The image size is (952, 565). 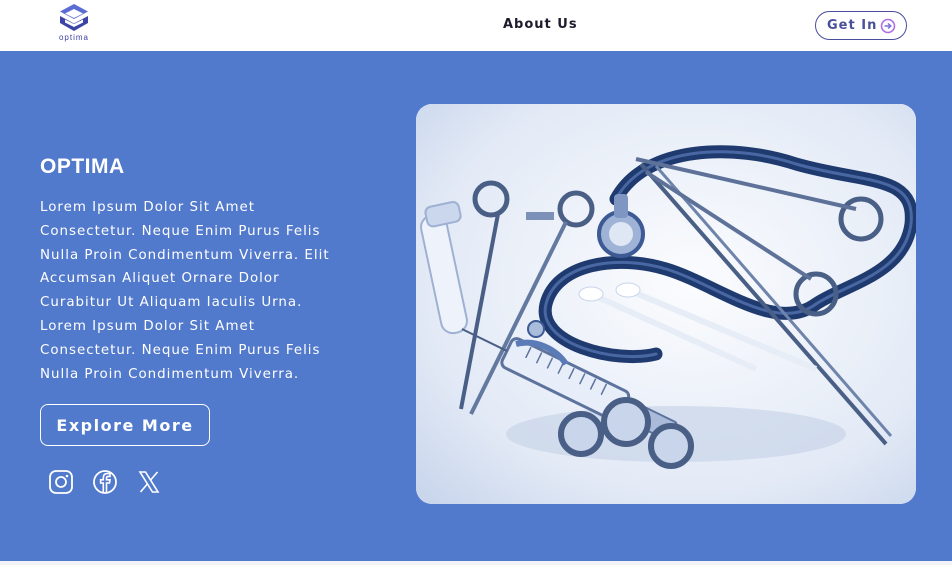 I want to click on logo-mark-icon, so click(x=74, y=17).